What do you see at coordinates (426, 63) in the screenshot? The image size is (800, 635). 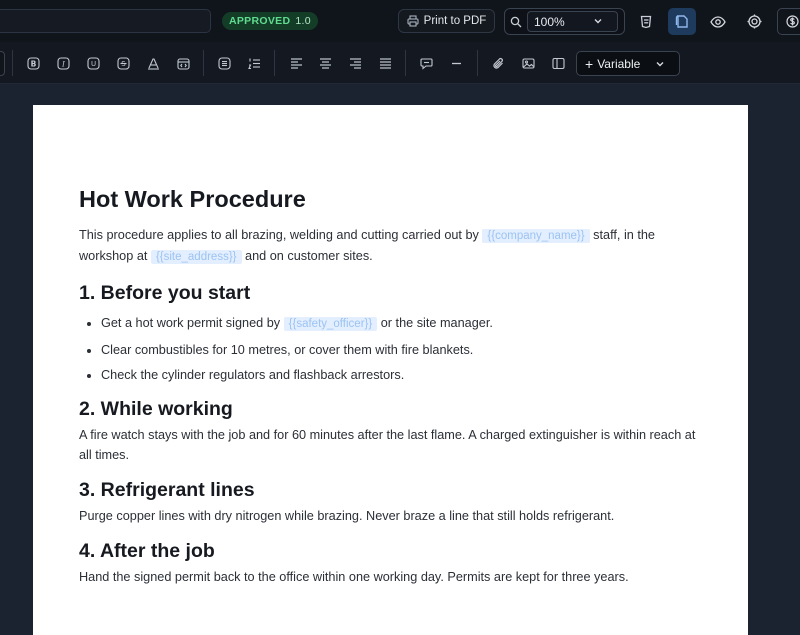 I see `comment-icon` at bounding box center [426, 63].